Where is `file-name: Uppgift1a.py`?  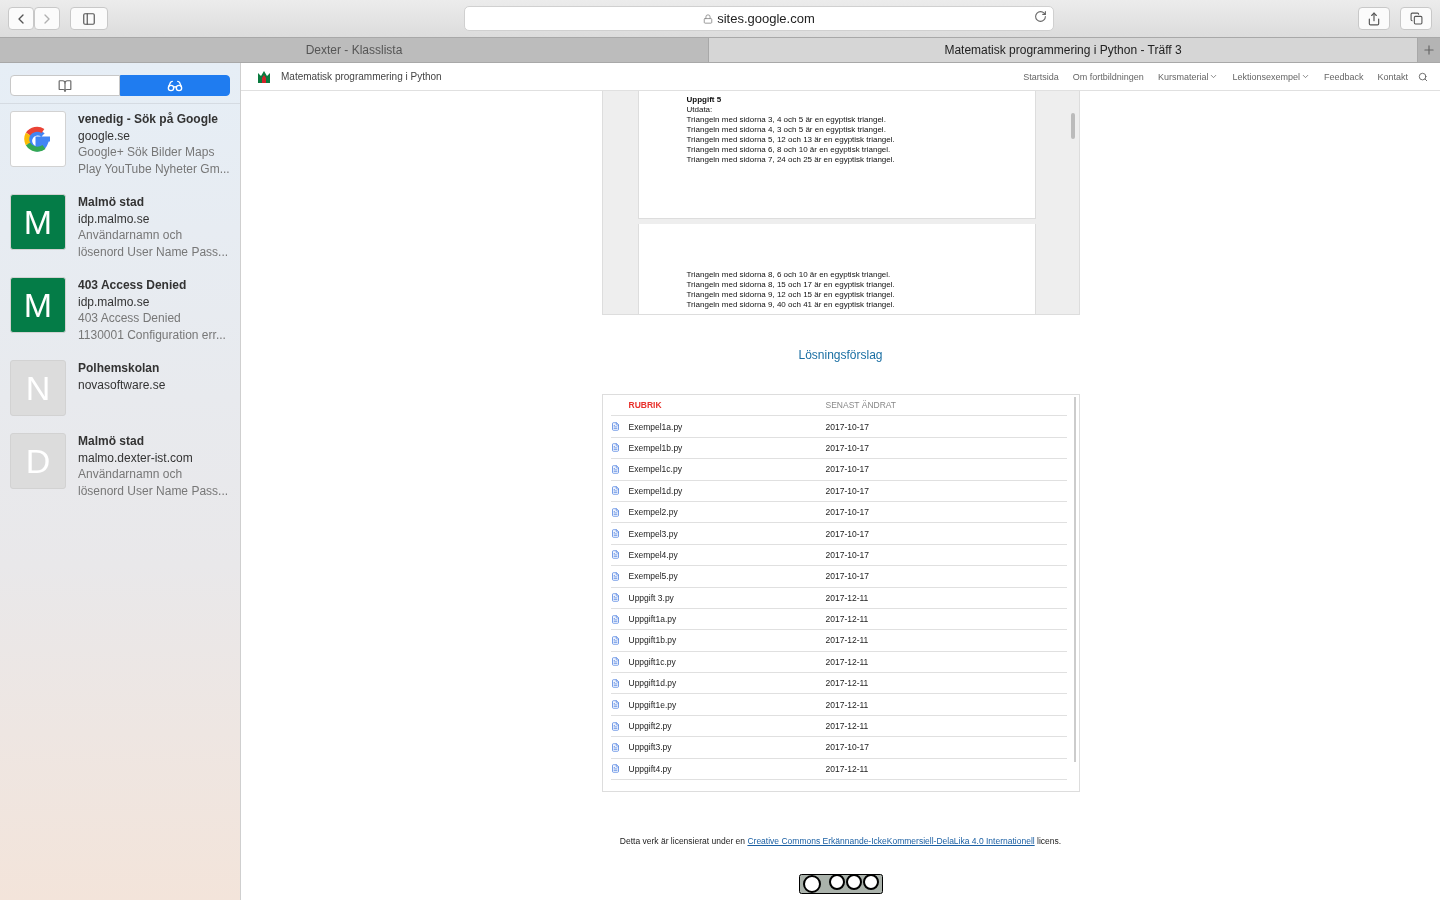 file-name: Uppgift1a.py is located at coordinates (727, 619).